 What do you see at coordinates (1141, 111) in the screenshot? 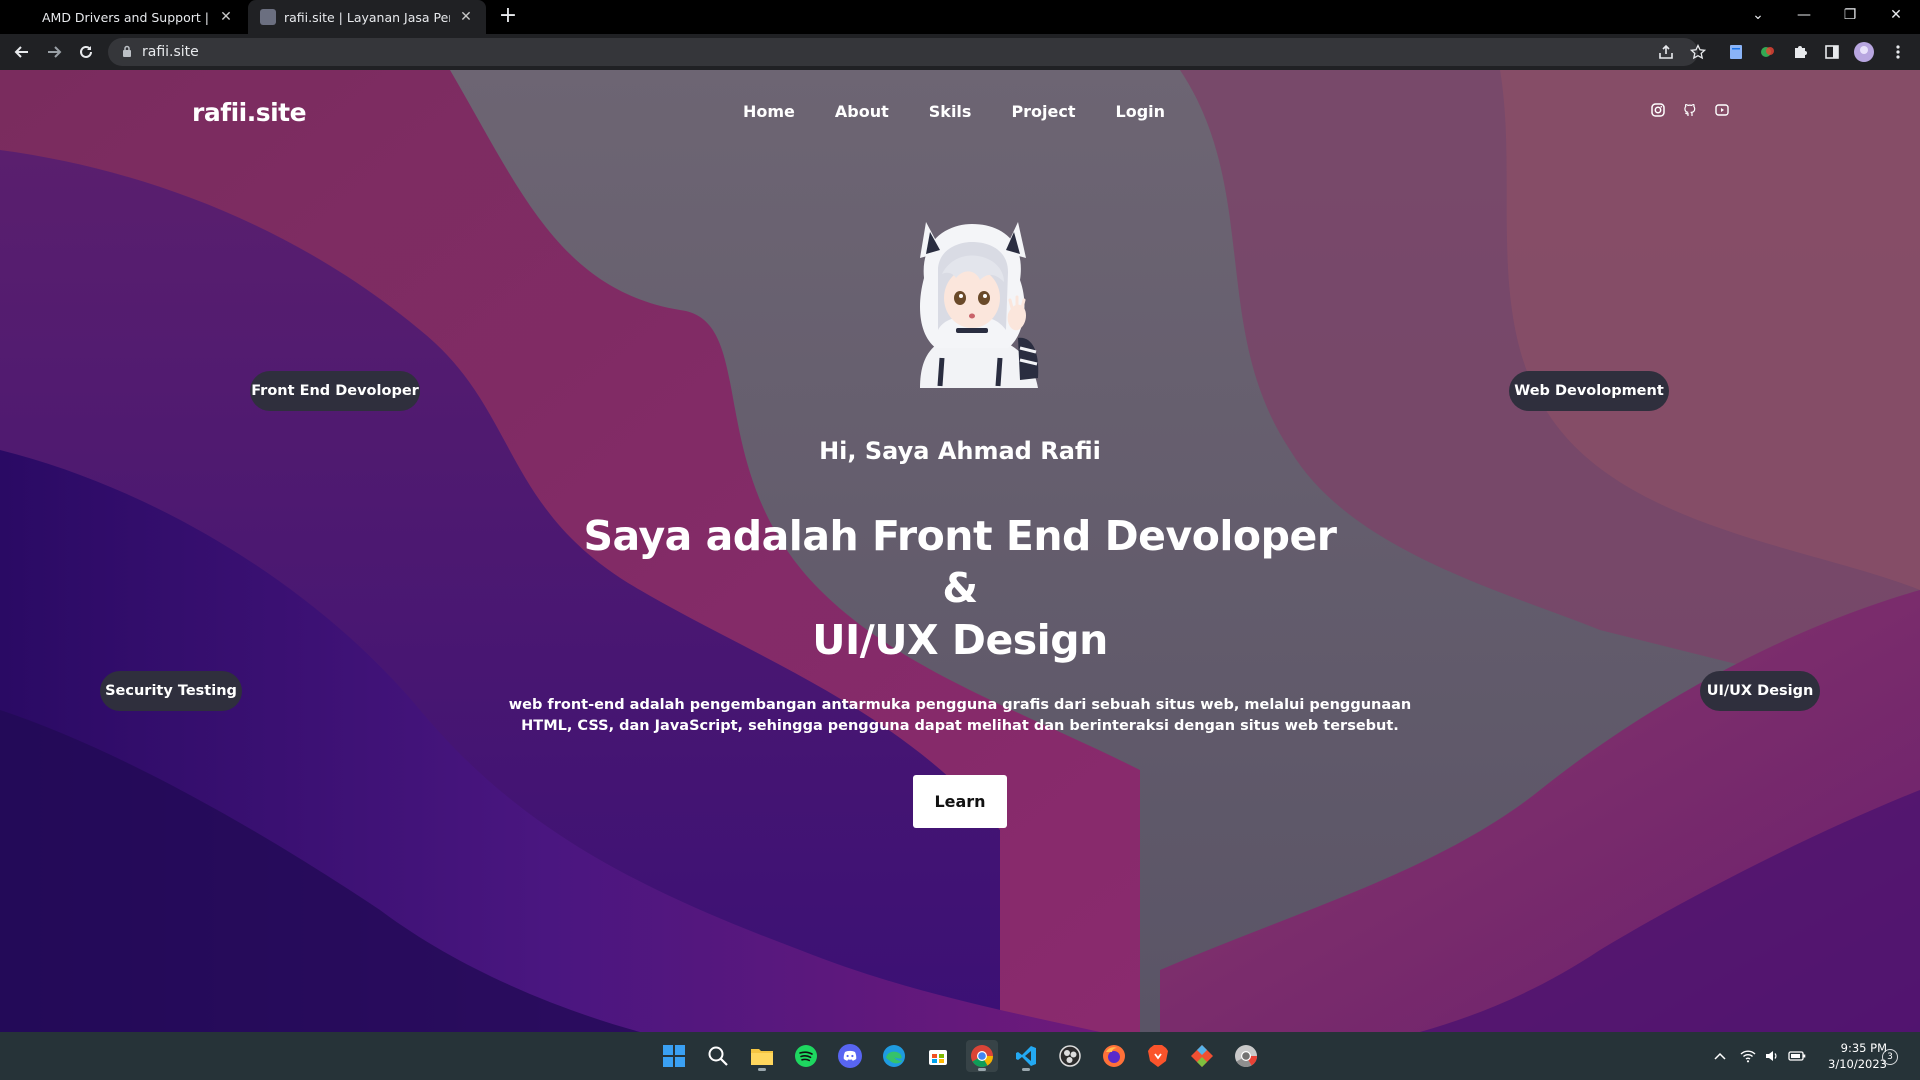
I see `nav-login: Login` at bounding box center [1141, 111].